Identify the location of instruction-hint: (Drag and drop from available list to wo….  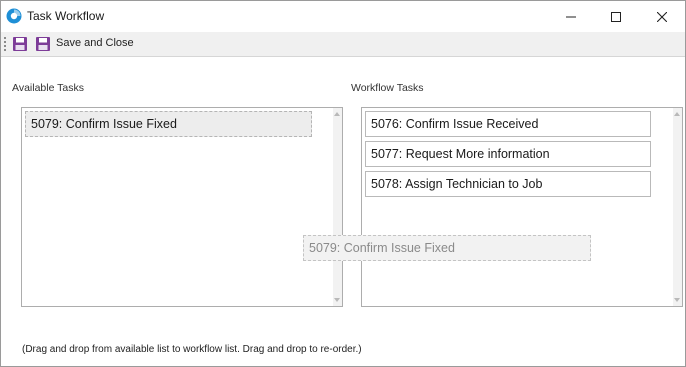
(192, 349).